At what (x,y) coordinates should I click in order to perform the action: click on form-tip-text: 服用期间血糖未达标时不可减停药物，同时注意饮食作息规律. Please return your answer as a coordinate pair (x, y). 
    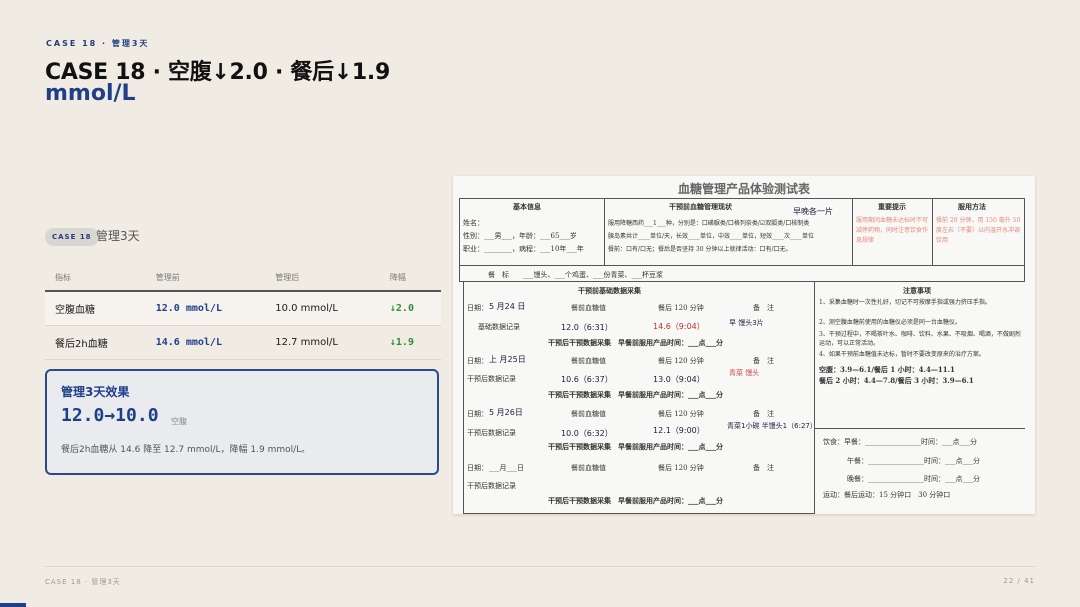
    Looking at the image, I should click on (892, 230).